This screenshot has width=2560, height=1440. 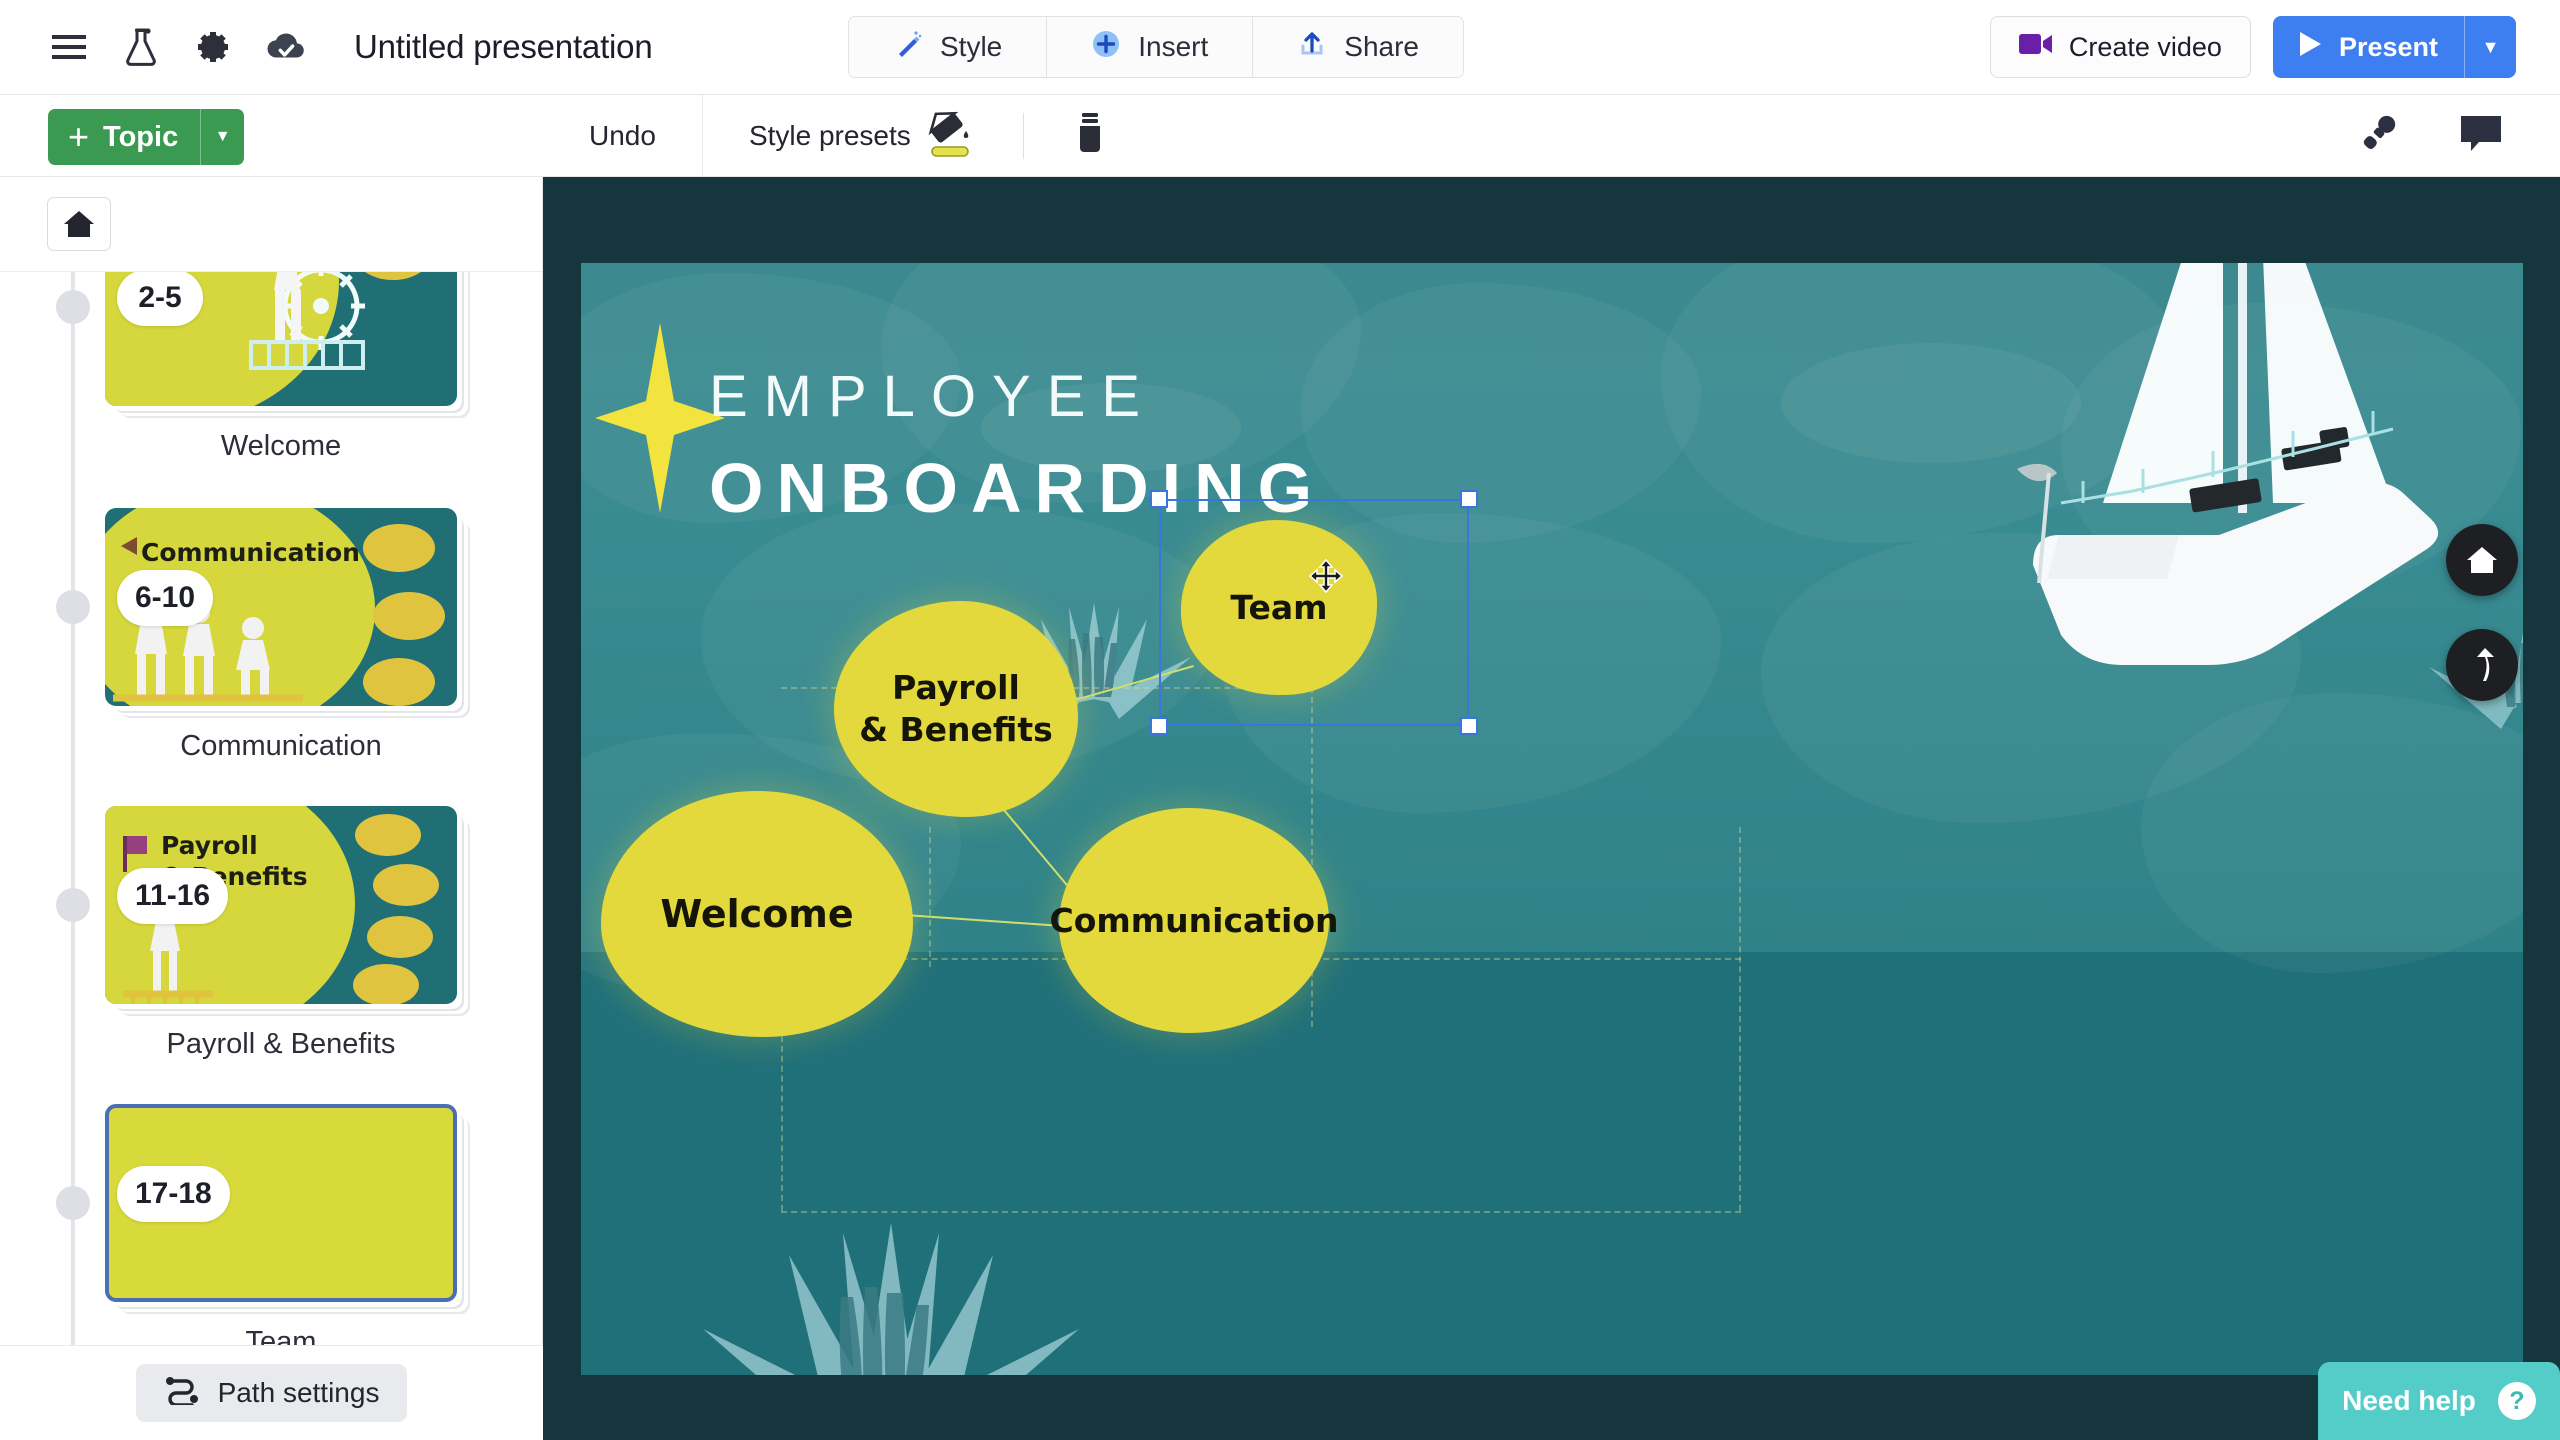 I want to click on share-label: Share, so click(x=1381, y=46).